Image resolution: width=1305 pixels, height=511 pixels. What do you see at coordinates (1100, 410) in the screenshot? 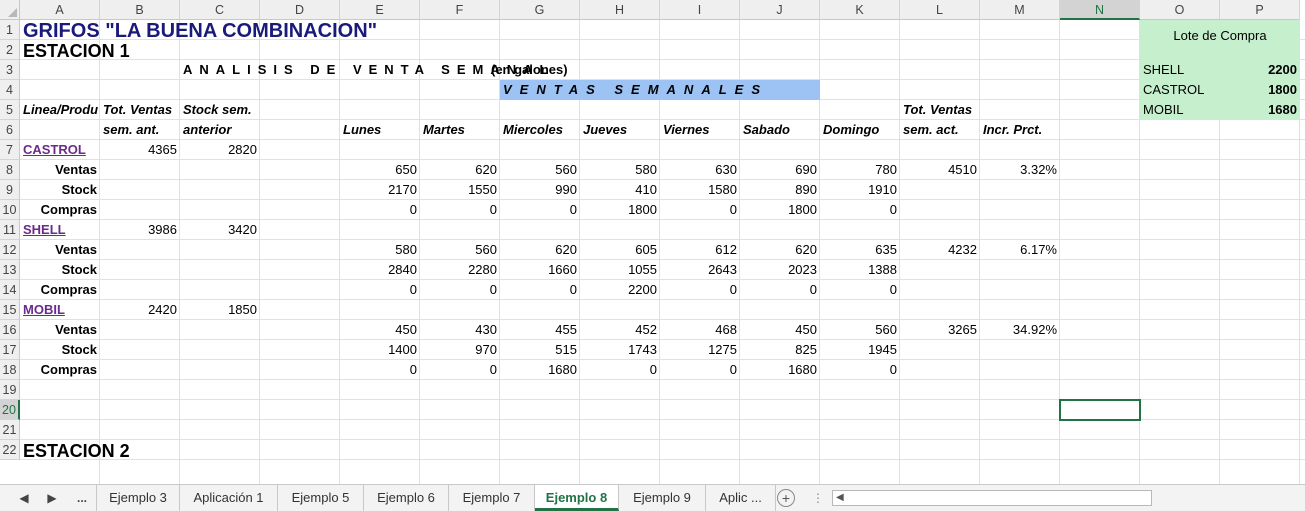
I see `selected-cell-n20` at bounding box center [1100, 410].